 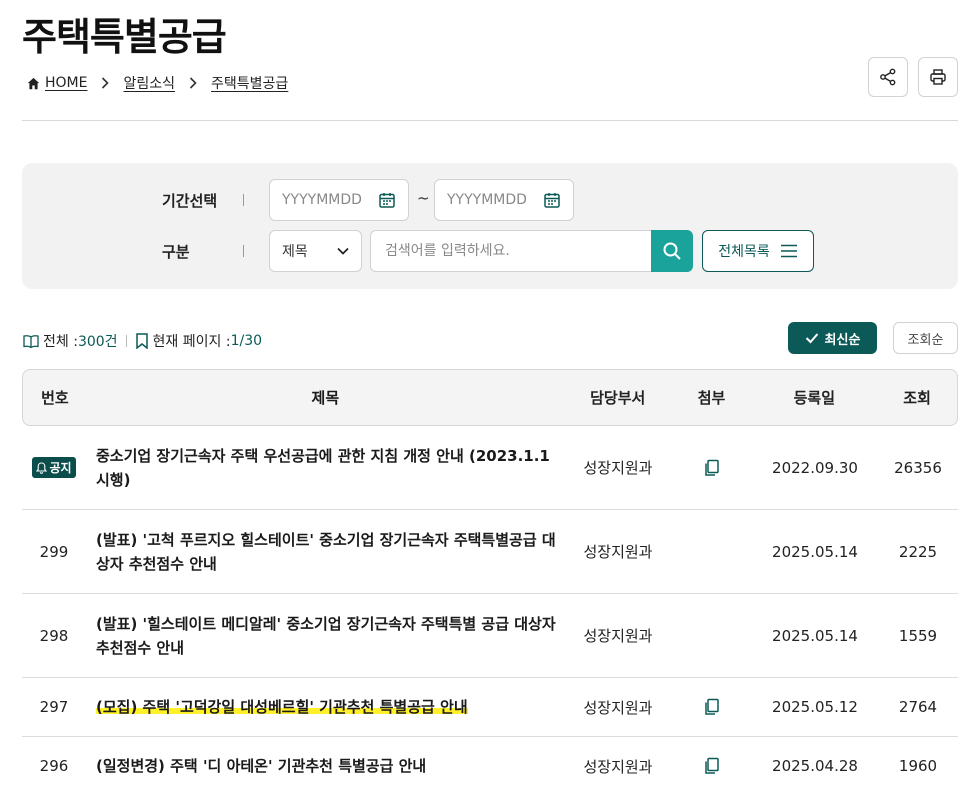 What do you see at coordinates (54, 551) in the screenshot?
I see `post-number: 299` at bounding box center [54, 551].